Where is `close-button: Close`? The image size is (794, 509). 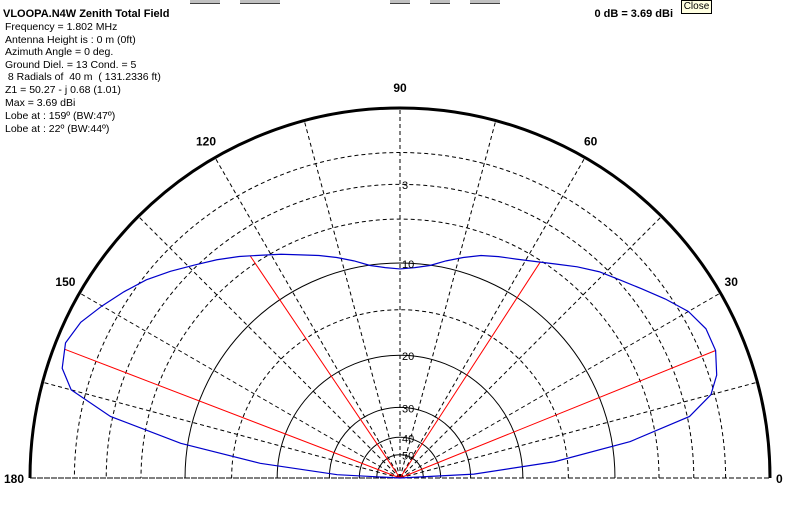
close-button: Close is located at coordinates (696, 7).